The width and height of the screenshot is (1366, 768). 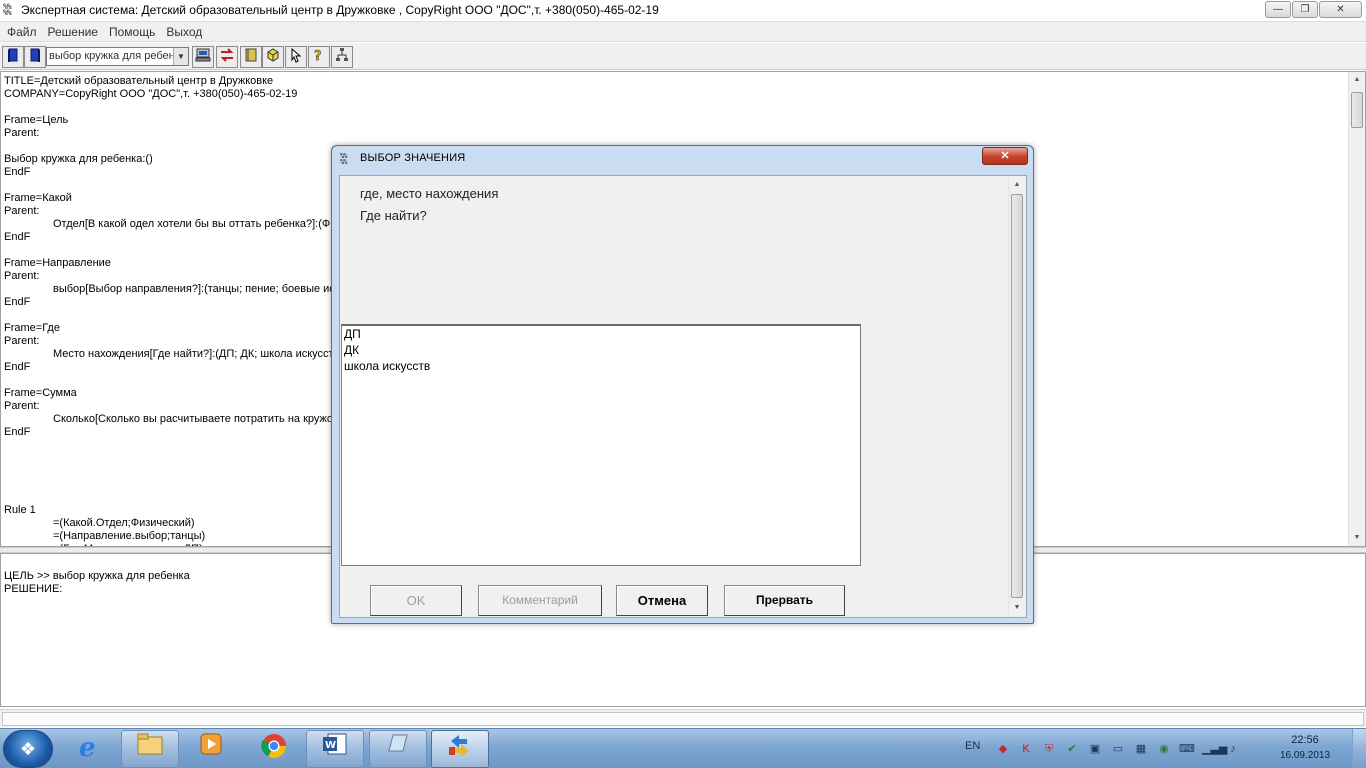 I want to click on media-player-icon, so click(x=211, y=749).